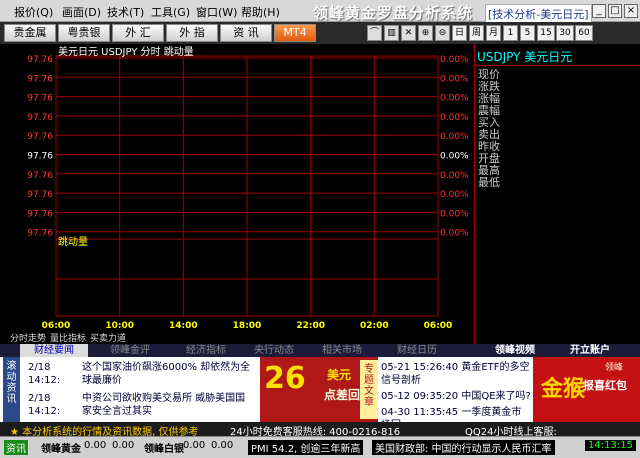  I want to click on tab-buy-sell-power: 买卖力道, so click(108, 338).